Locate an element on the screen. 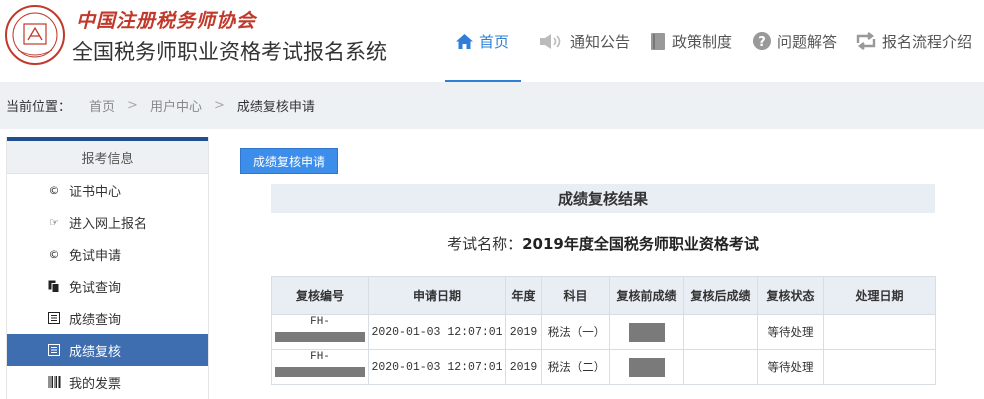 Image resolution: width=984 pixels, height=399 pixels. sidebar-item-exemption-apply: © 免试申请 is located at coordinates (107, 254).